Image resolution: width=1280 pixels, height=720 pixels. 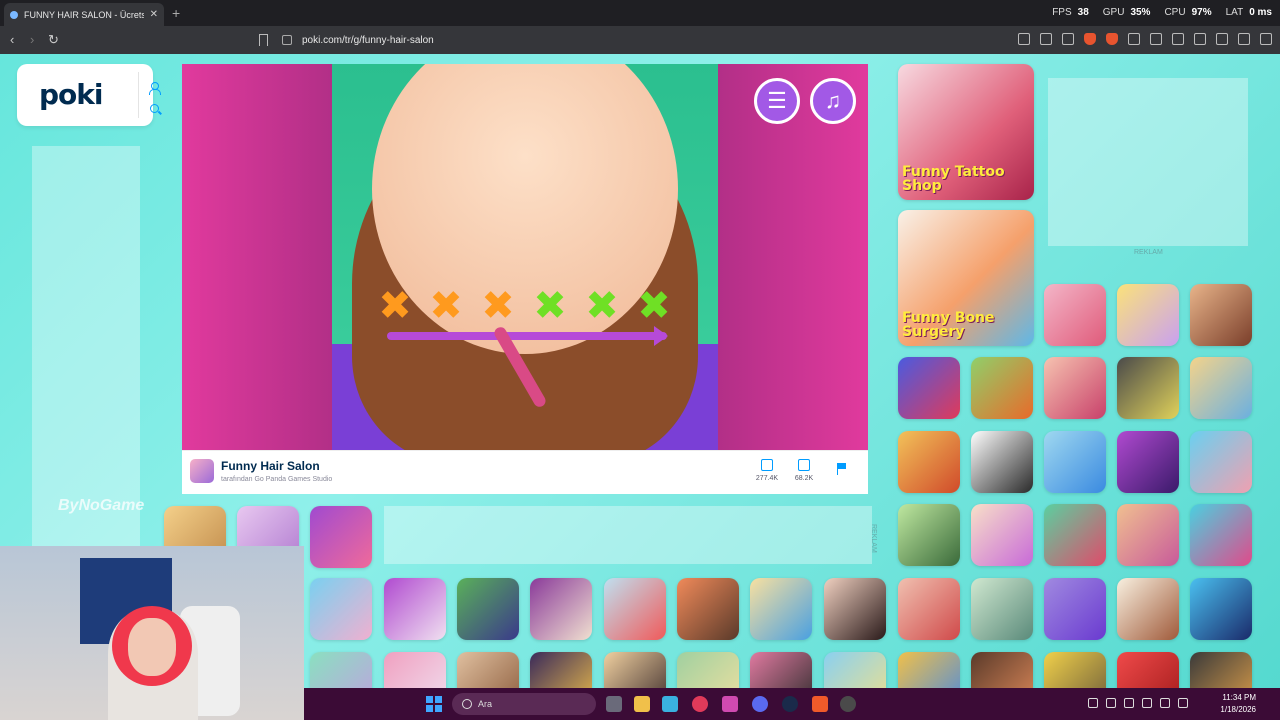 I want to click on discord-icon, so click(x=760, y=704).